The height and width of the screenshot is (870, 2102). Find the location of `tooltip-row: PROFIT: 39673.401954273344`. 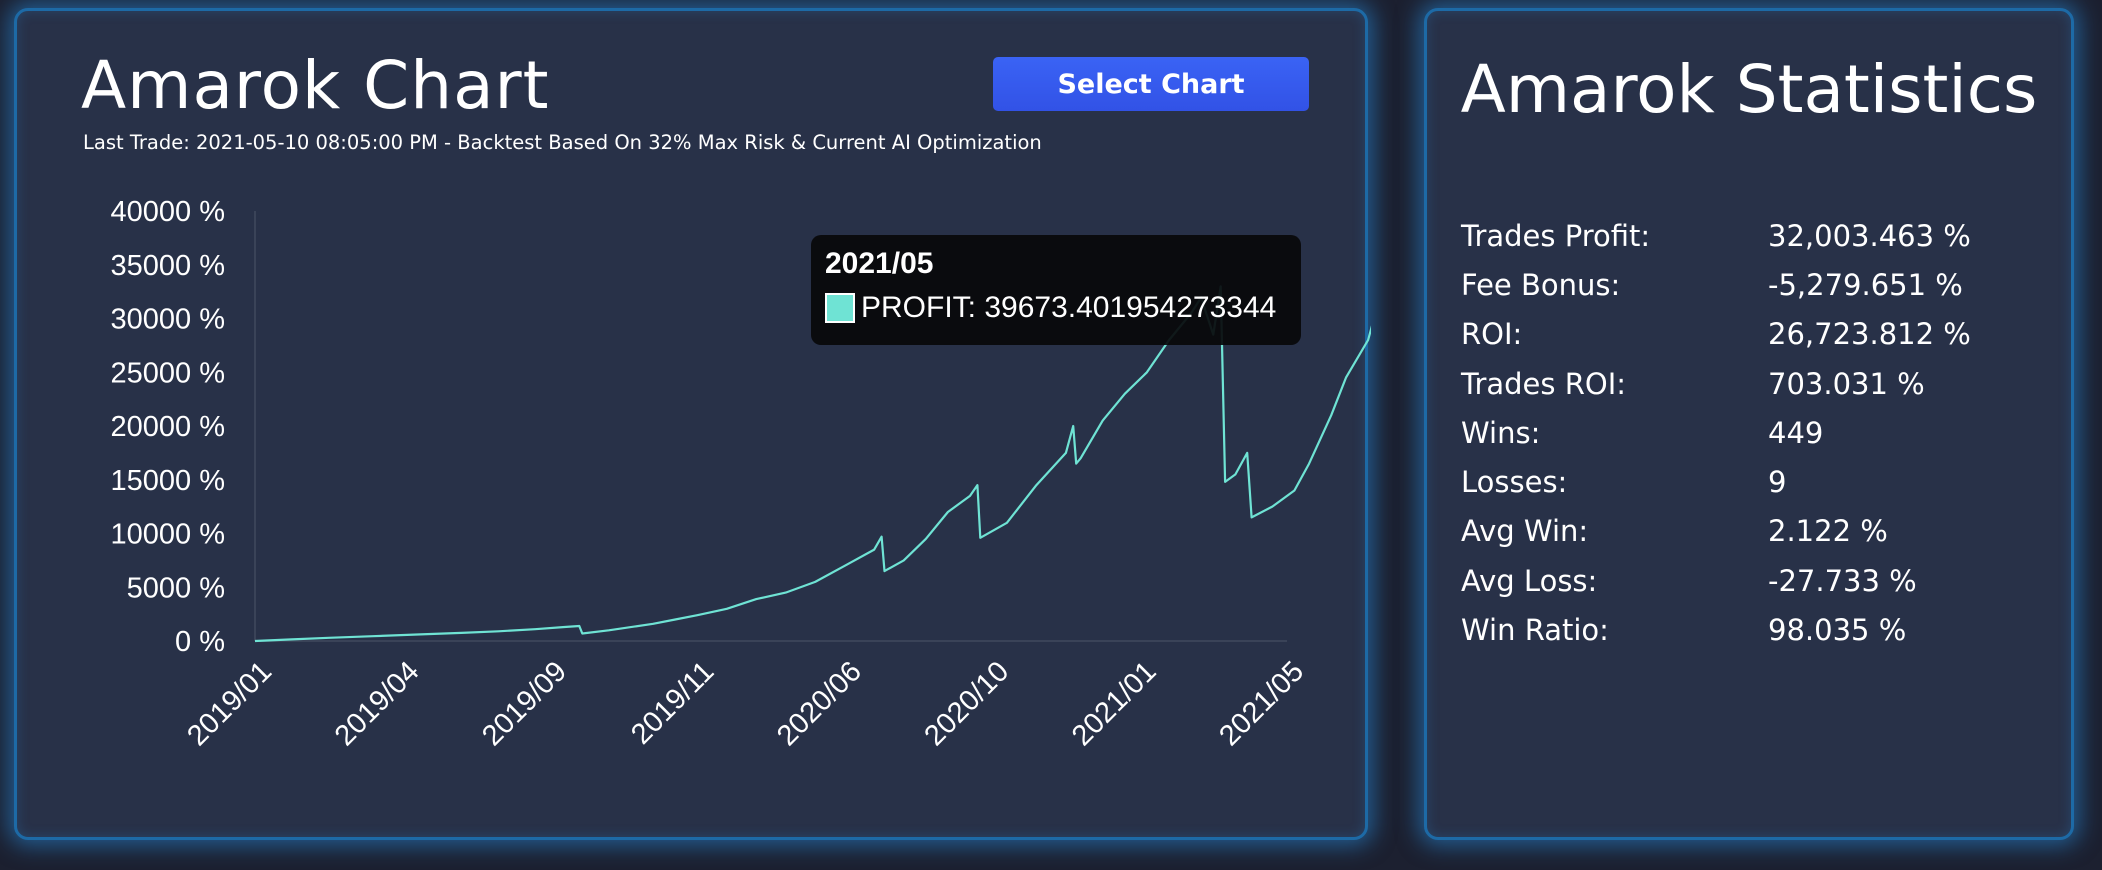

tooltip-row: PROFIT: 39673.401954273344 is located at coordinates (1056, 308).